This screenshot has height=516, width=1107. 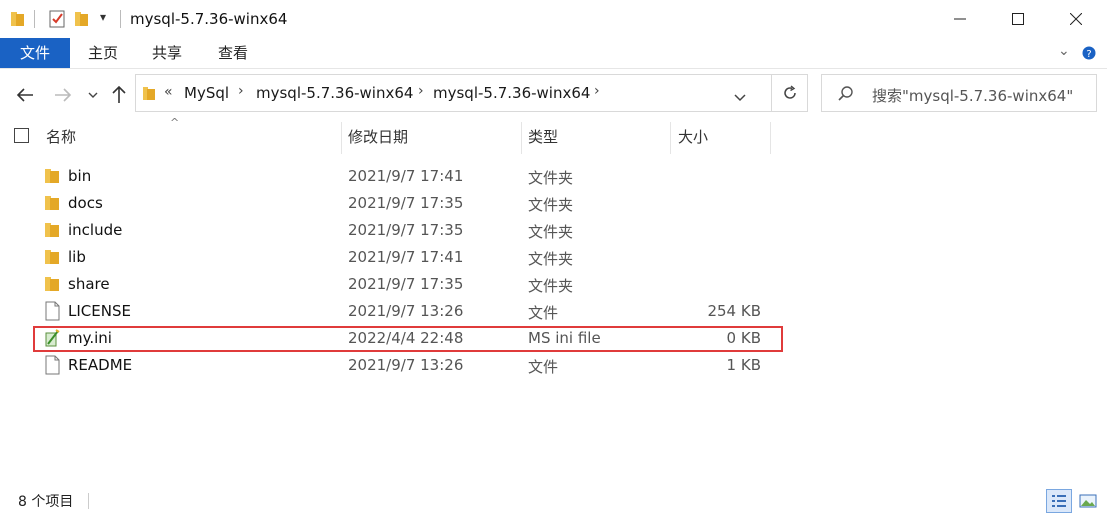 What do you see at coordinates (103, 17) in the screenshot?
I see `quick-access-dropdown-icon: ▾` at bounding box center [103, 17].